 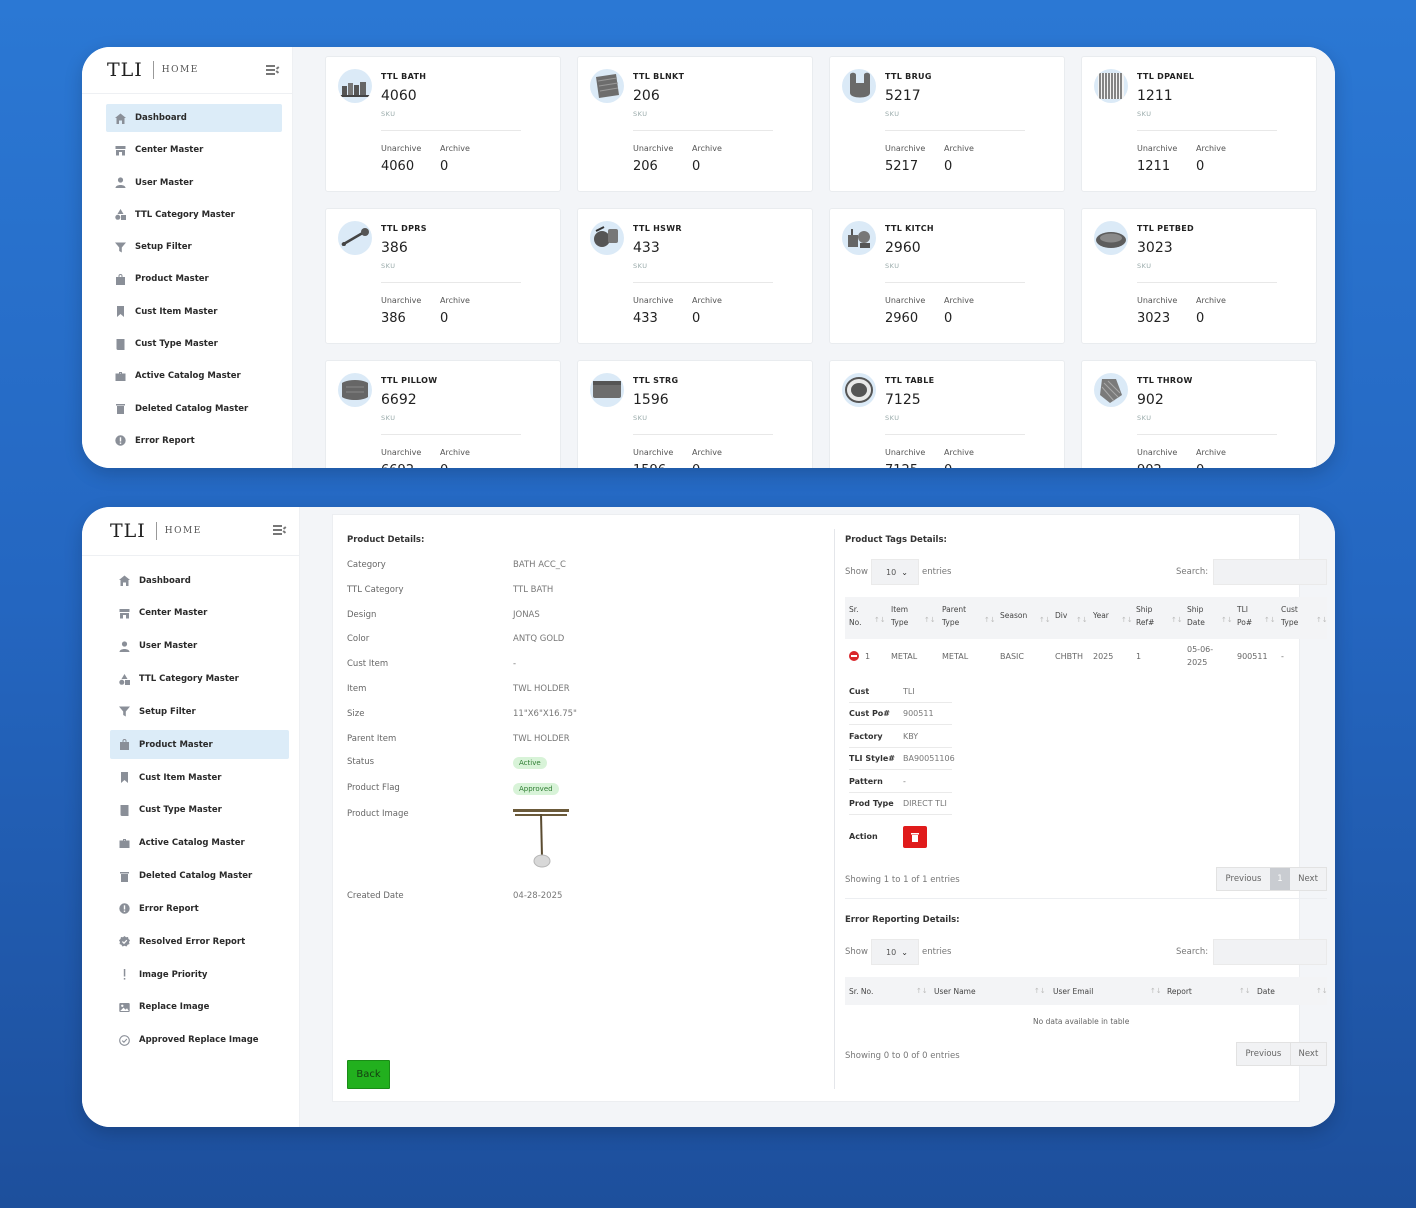 I want to click on errors-col-header: User Name, so click(x=955, y=991).